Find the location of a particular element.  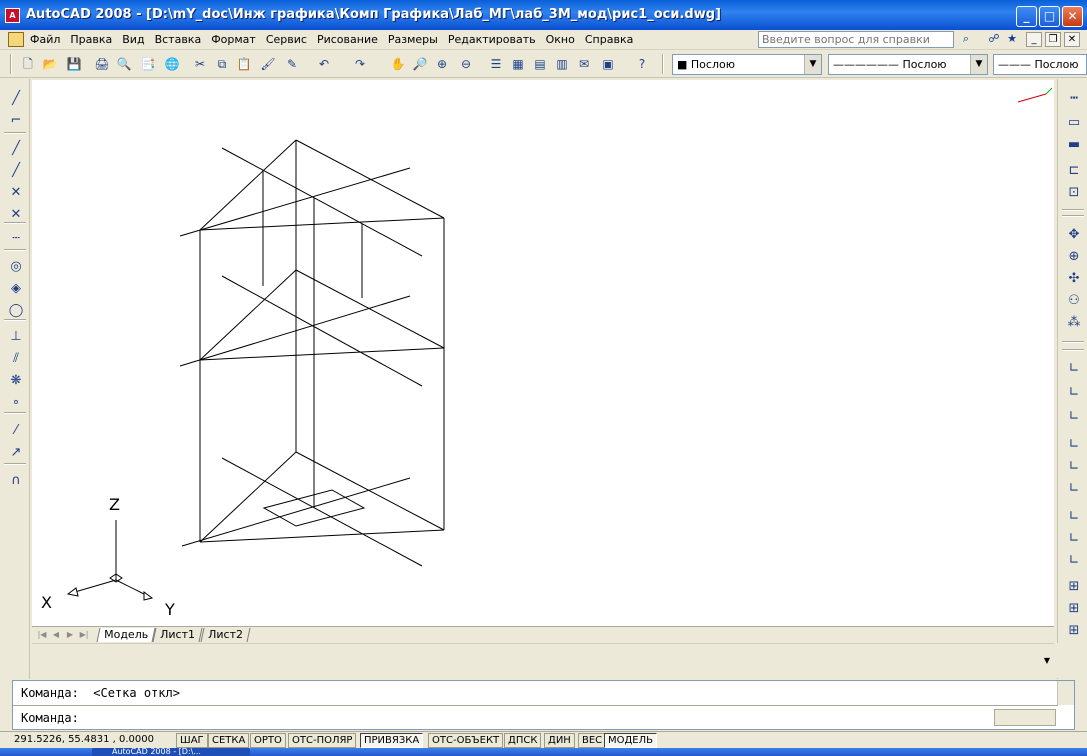

dim-aligned-icon: ▭ is located at coordinates (1074, 123).